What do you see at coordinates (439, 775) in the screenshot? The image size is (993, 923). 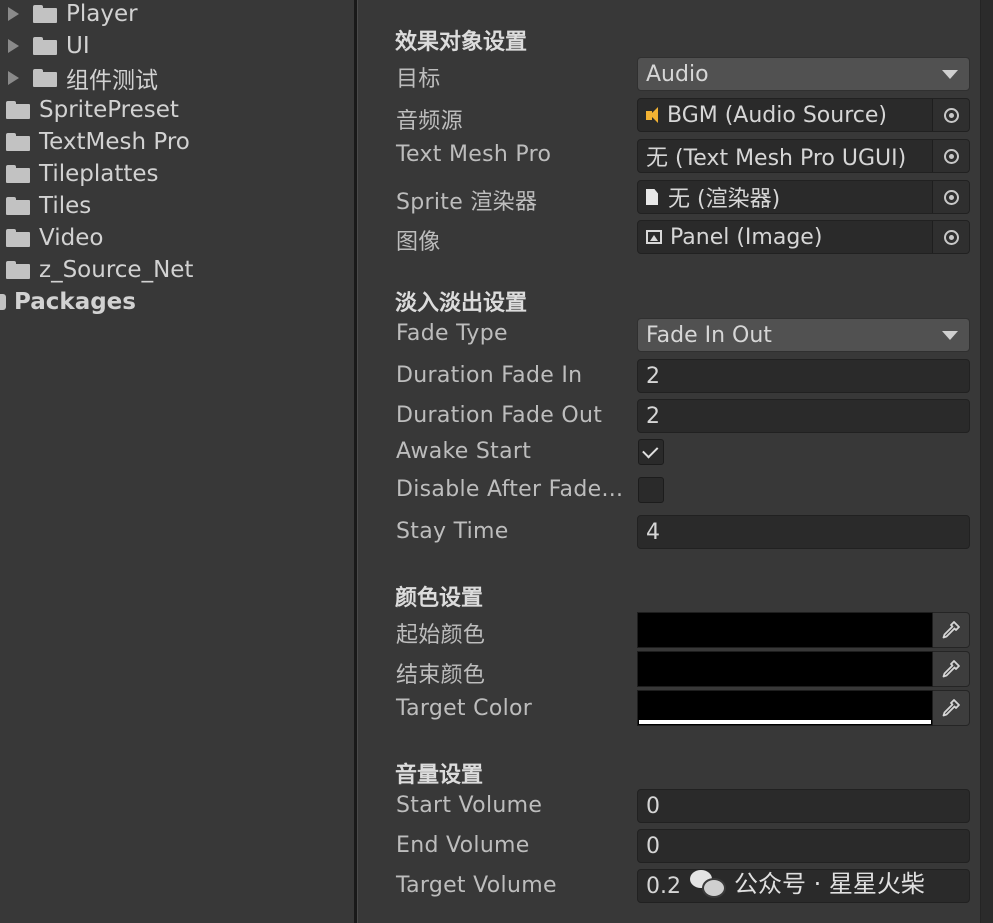 I see `section-header-volume: 音量设置` at bounding box center [439, 775].